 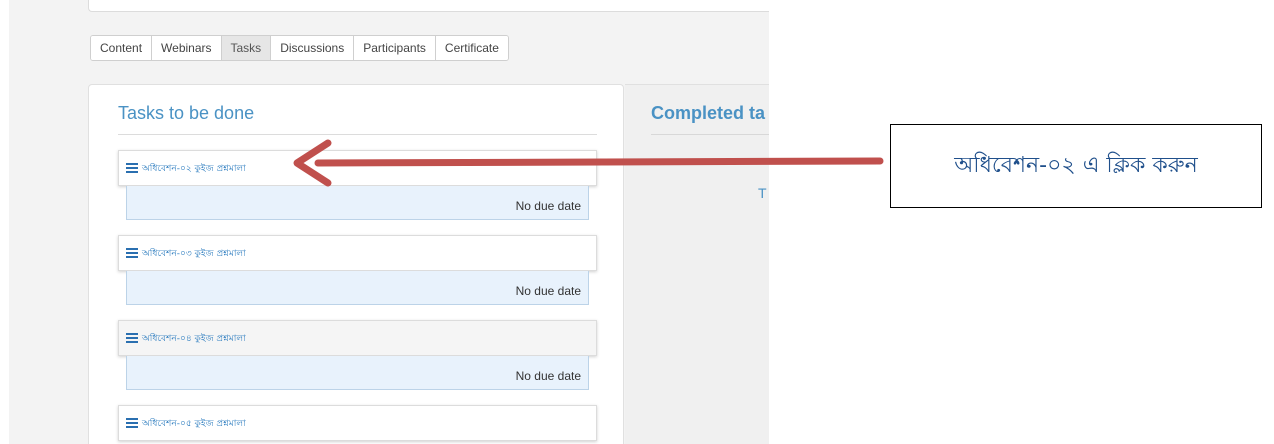 What do you see at coordinates (246, 48) in the screenshot?
I see `tab-tasks: Tasks` at bounding box center [246, 48].